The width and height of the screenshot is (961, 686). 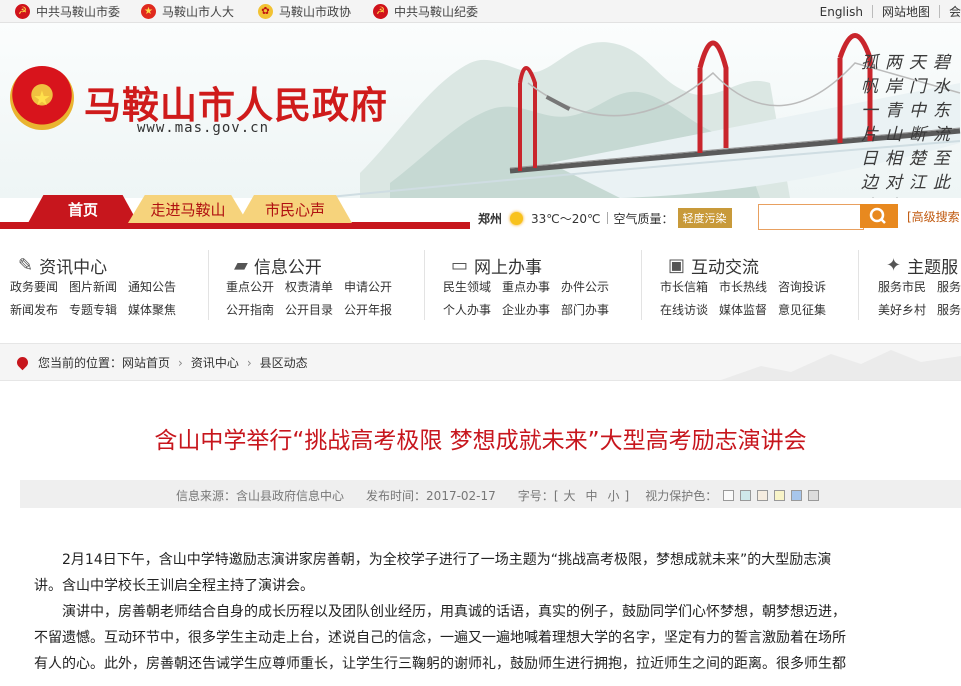 I want to click on breadcrumb: 您当前的位置： 网站首页 › 资讯中心 › 县区动态, so click(x=480, y=362).